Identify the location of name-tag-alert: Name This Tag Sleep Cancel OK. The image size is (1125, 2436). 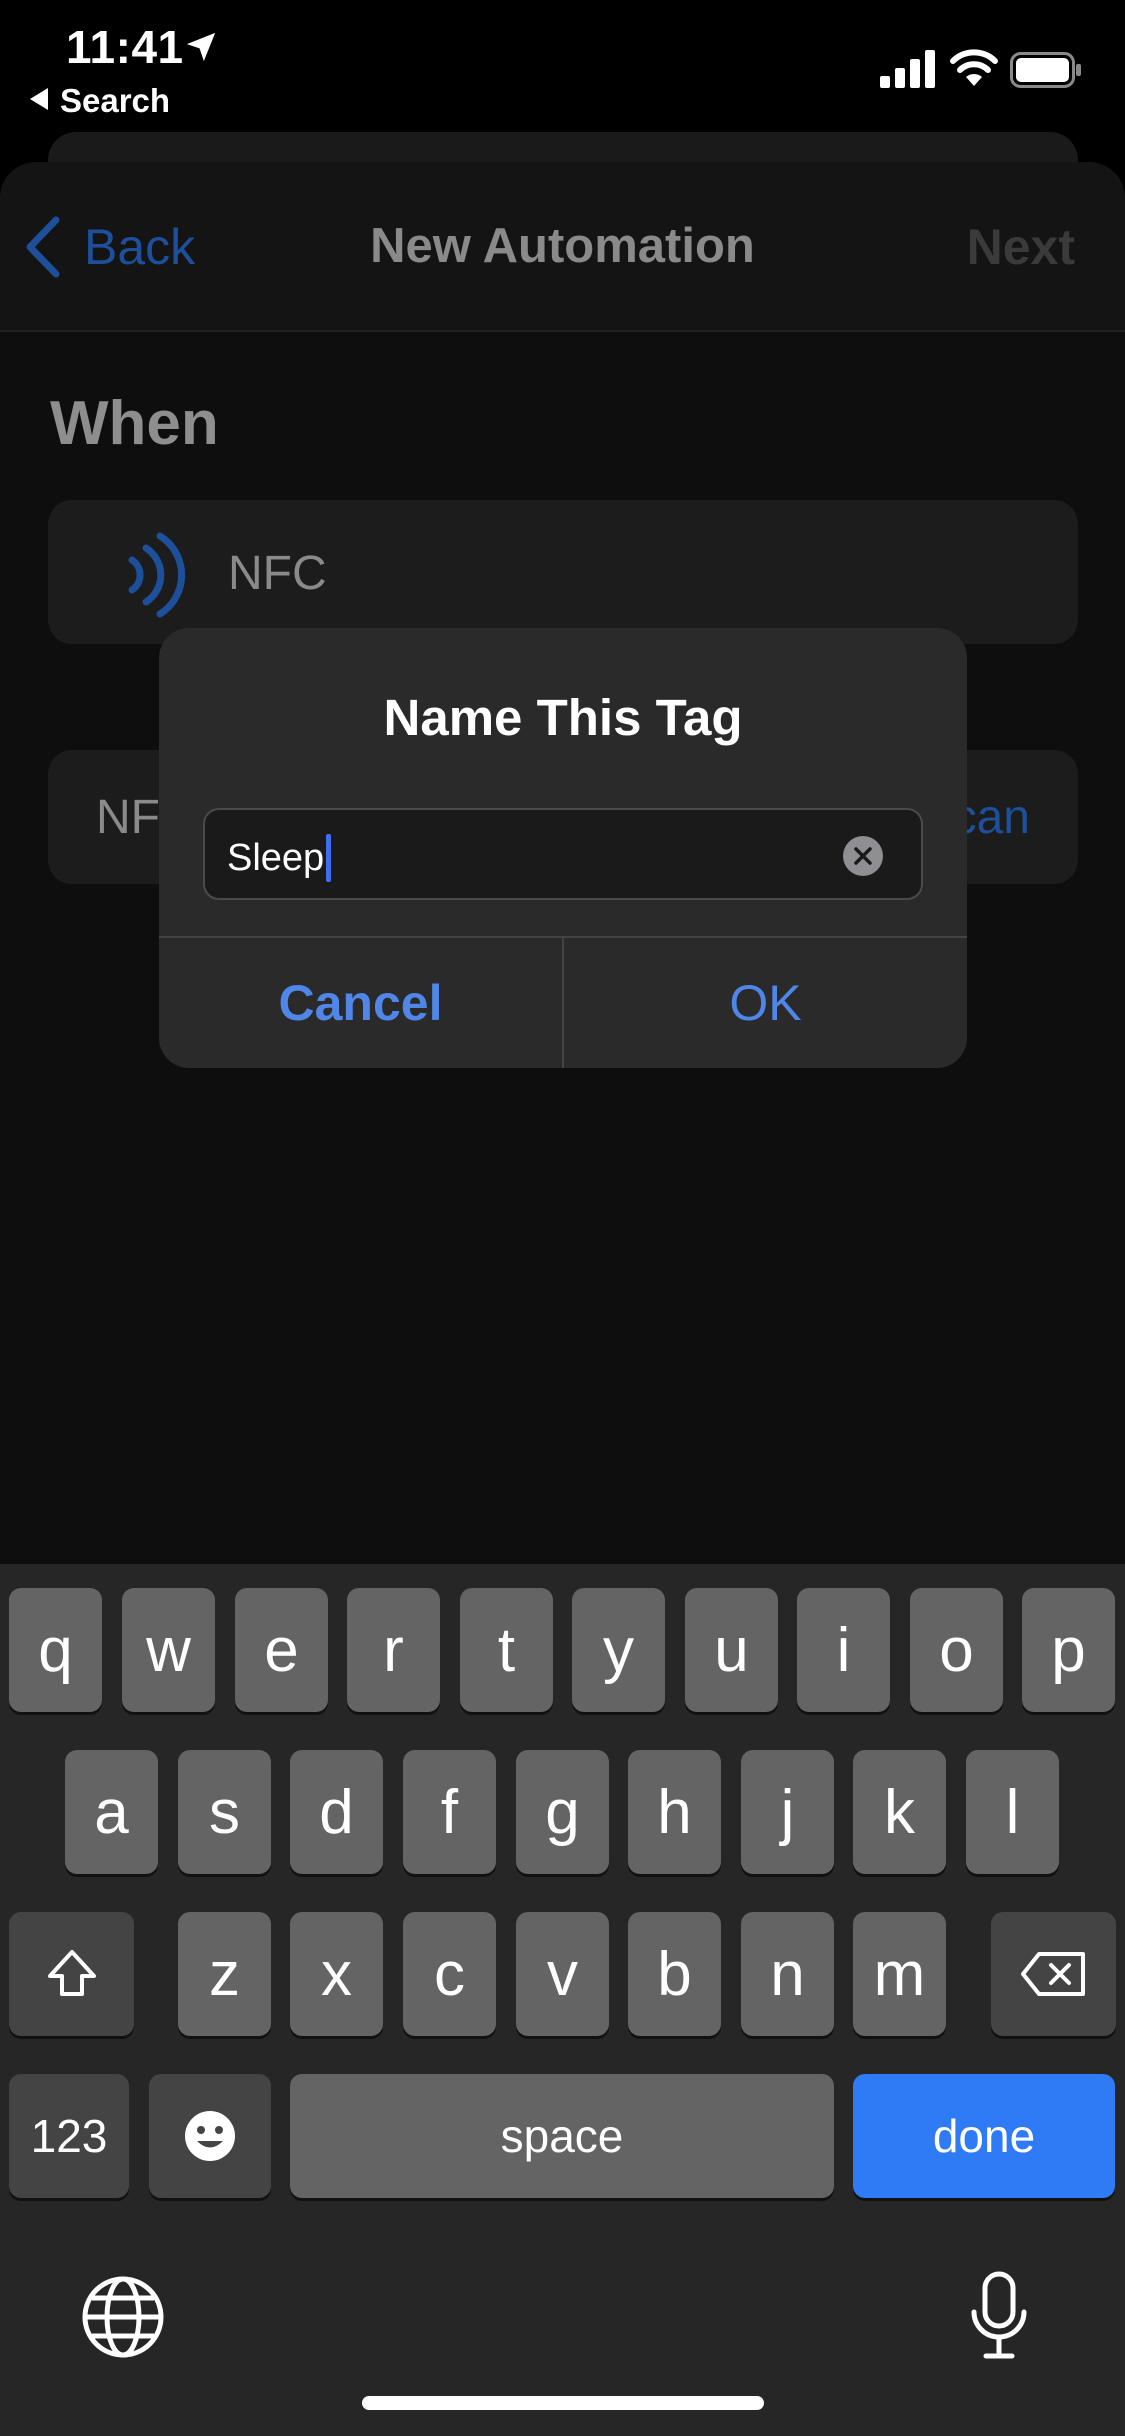
(563, 848).